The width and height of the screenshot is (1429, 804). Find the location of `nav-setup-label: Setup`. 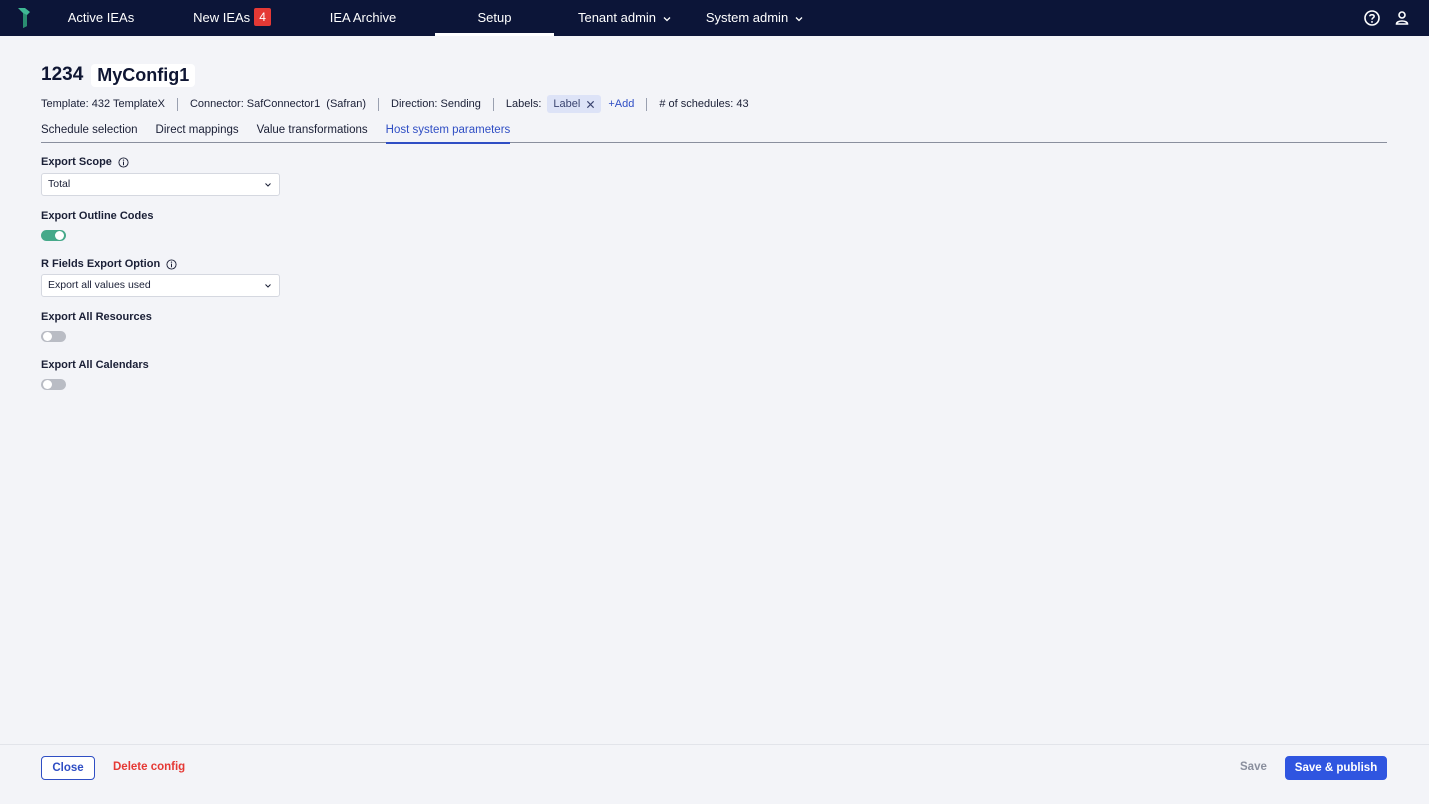

nav-setup-label: Setup is located at coordinates (494, 17).